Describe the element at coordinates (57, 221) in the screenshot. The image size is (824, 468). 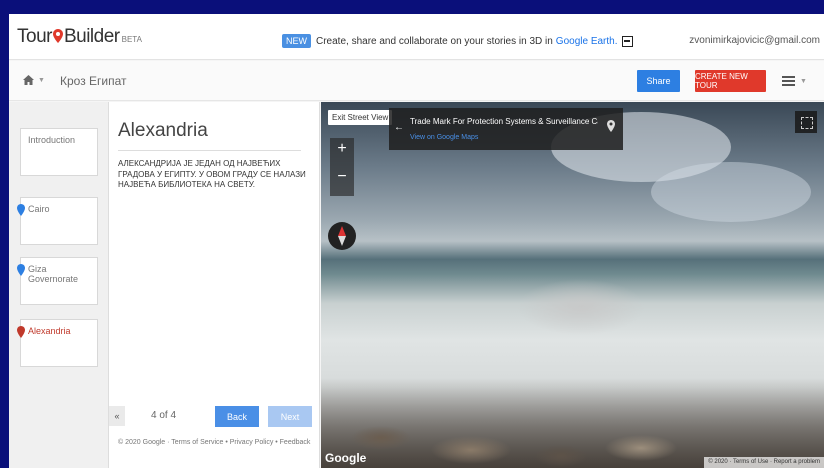
I see `card-cairo: Cairo` at that location.